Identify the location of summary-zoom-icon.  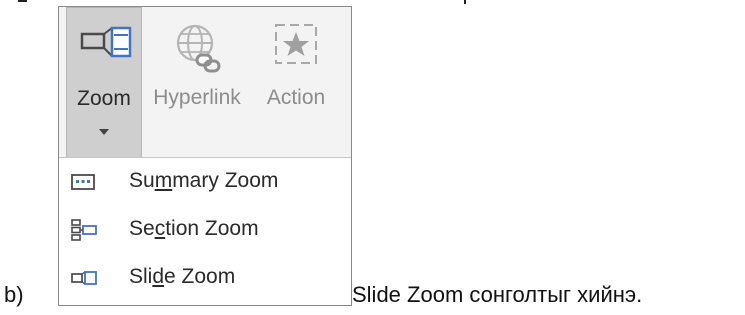
(84, 182).